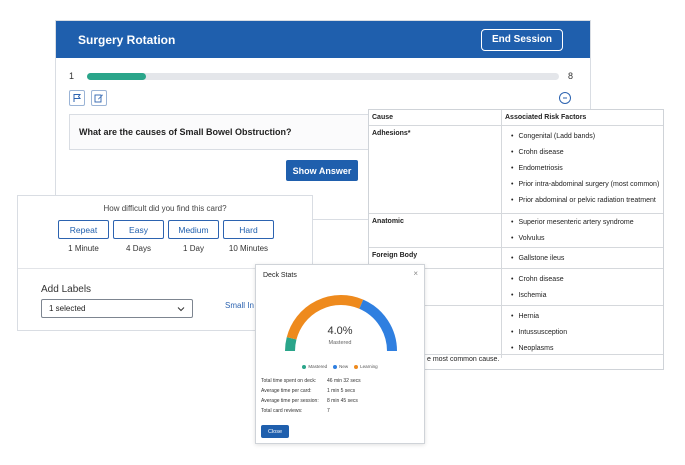  Describe the element at coordinates (570, 76) in the screenshot. I see `progress-total-count: 8` at that location.